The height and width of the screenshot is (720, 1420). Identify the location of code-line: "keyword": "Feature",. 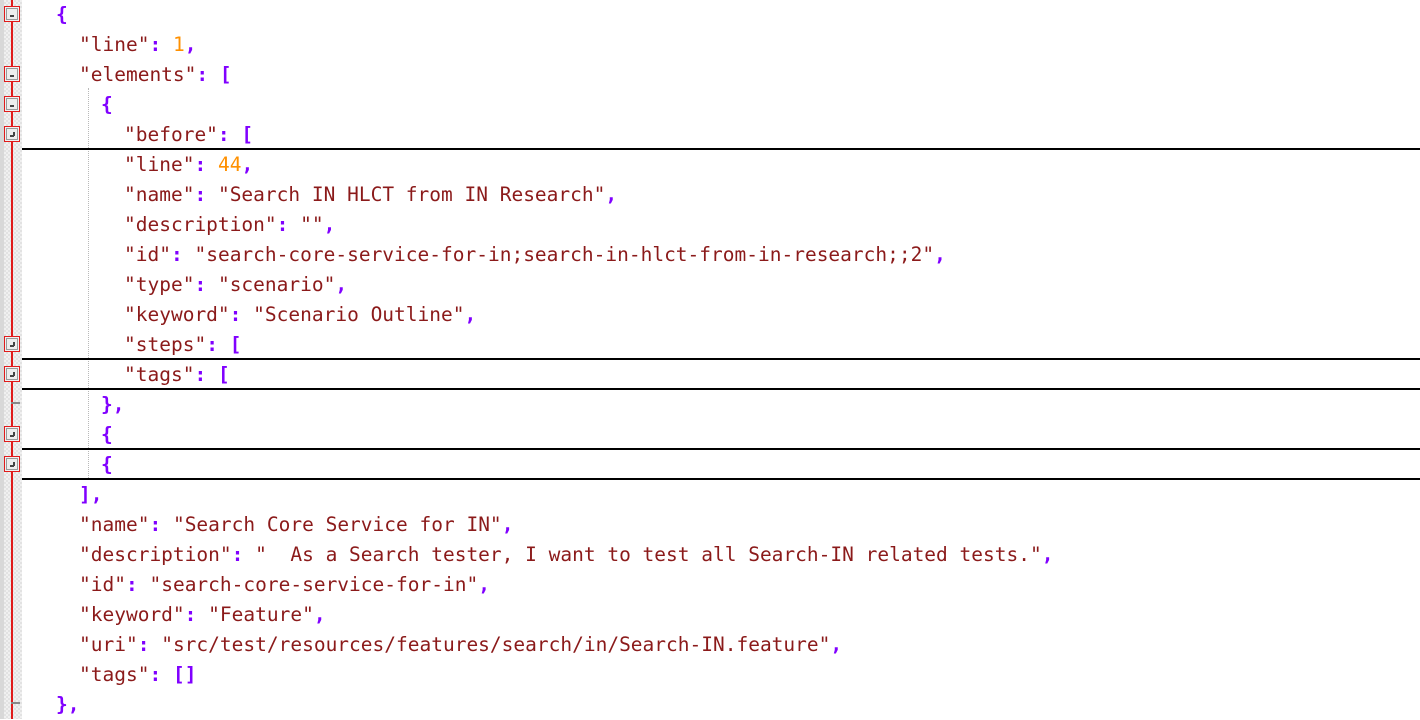
(174, 615).